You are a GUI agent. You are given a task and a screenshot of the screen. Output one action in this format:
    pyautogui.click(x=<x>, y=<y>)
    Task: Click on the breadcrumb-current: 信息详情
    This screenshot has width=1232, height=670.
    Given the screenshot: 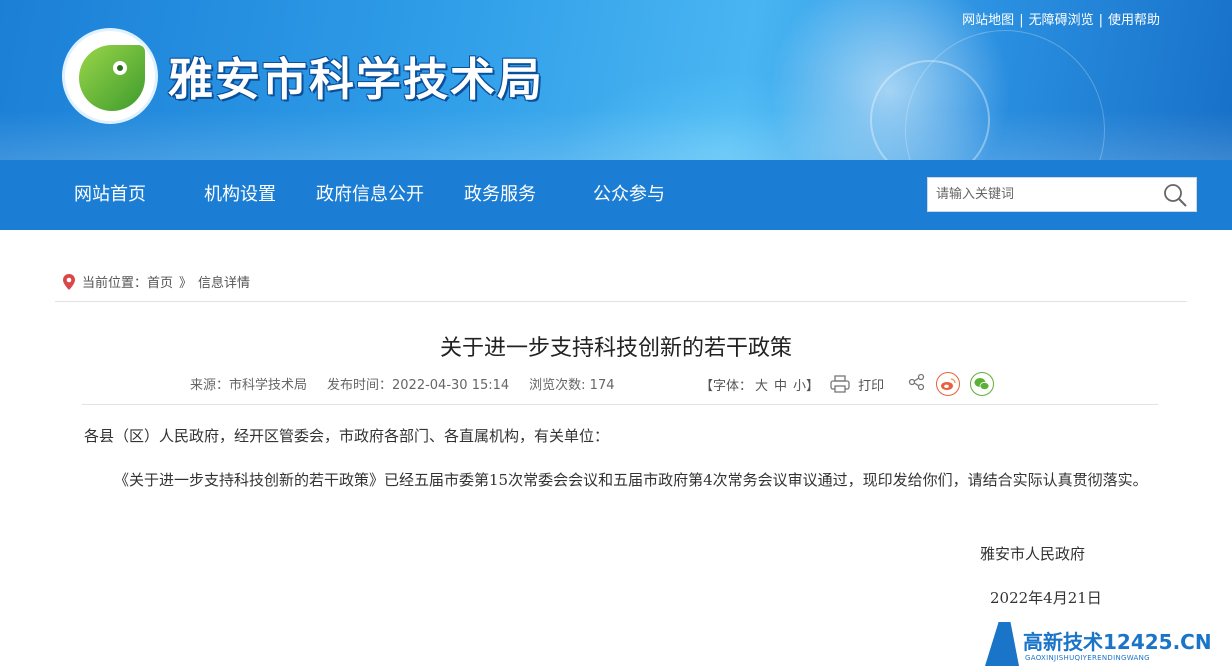 What is the action you would take?
    pyautogui.click(x=224, y=283)
    